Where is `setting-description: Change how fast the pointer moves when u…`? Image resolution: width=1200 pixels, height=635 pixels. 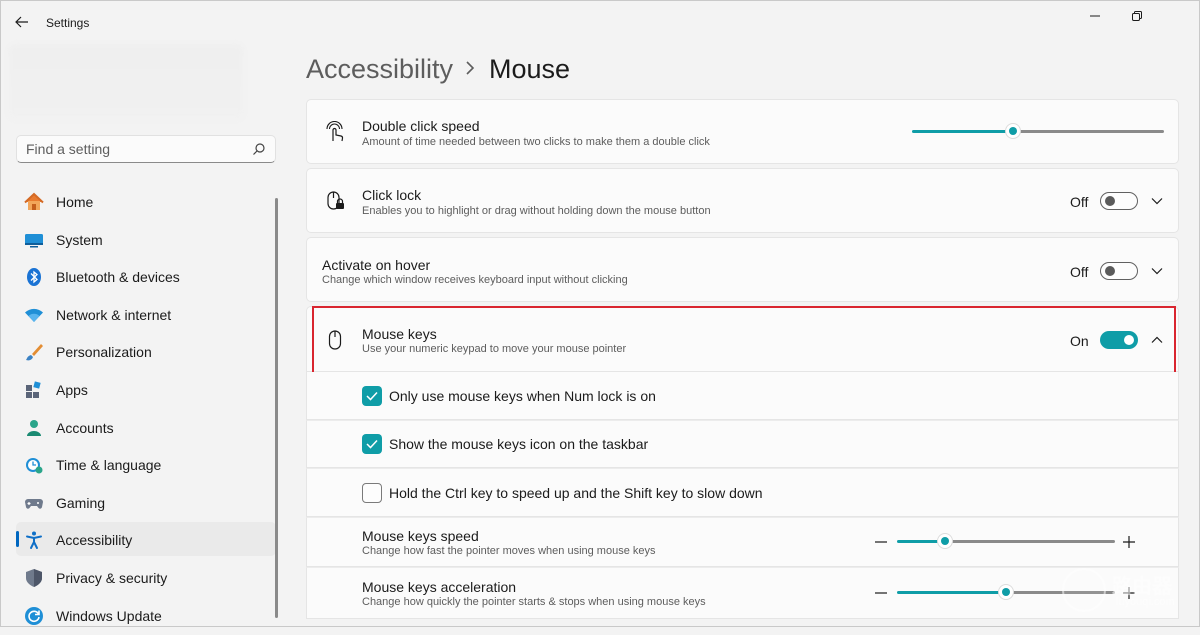 setting-description: Change how fast the pointer moves when u… is located at coordinates (509, 551).